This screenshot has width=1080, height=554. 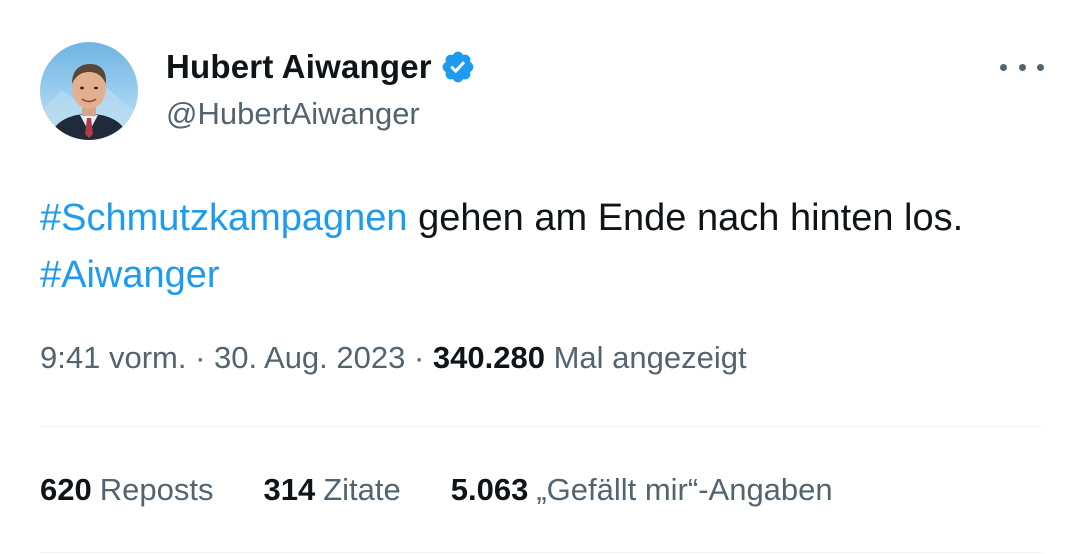 What do you see at coordinates (309, 357) in the screenshot?
I see `tweet-date: 30. Aug. 2023` at bounding box center [309, 357].